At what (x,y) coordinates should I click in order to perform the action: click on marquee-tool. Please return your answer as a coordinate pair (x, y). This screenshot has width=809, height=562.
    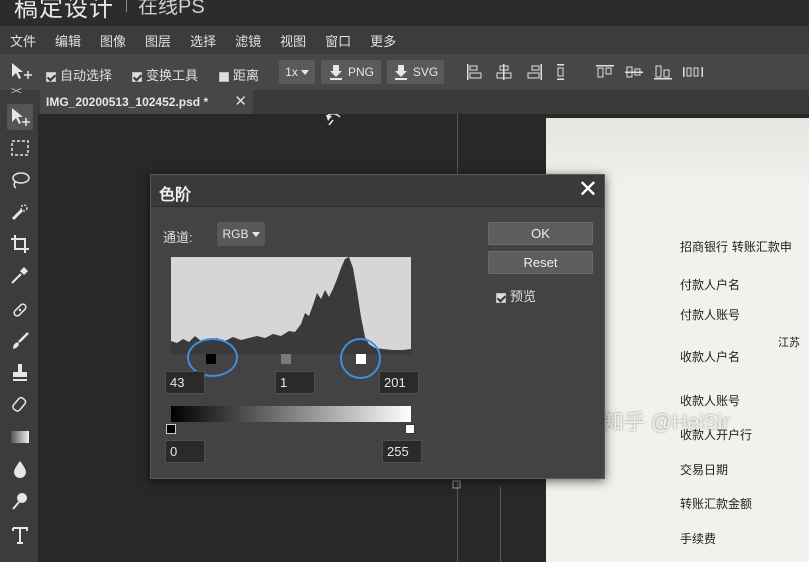
    Looking at the image, I should click on (20, 148).